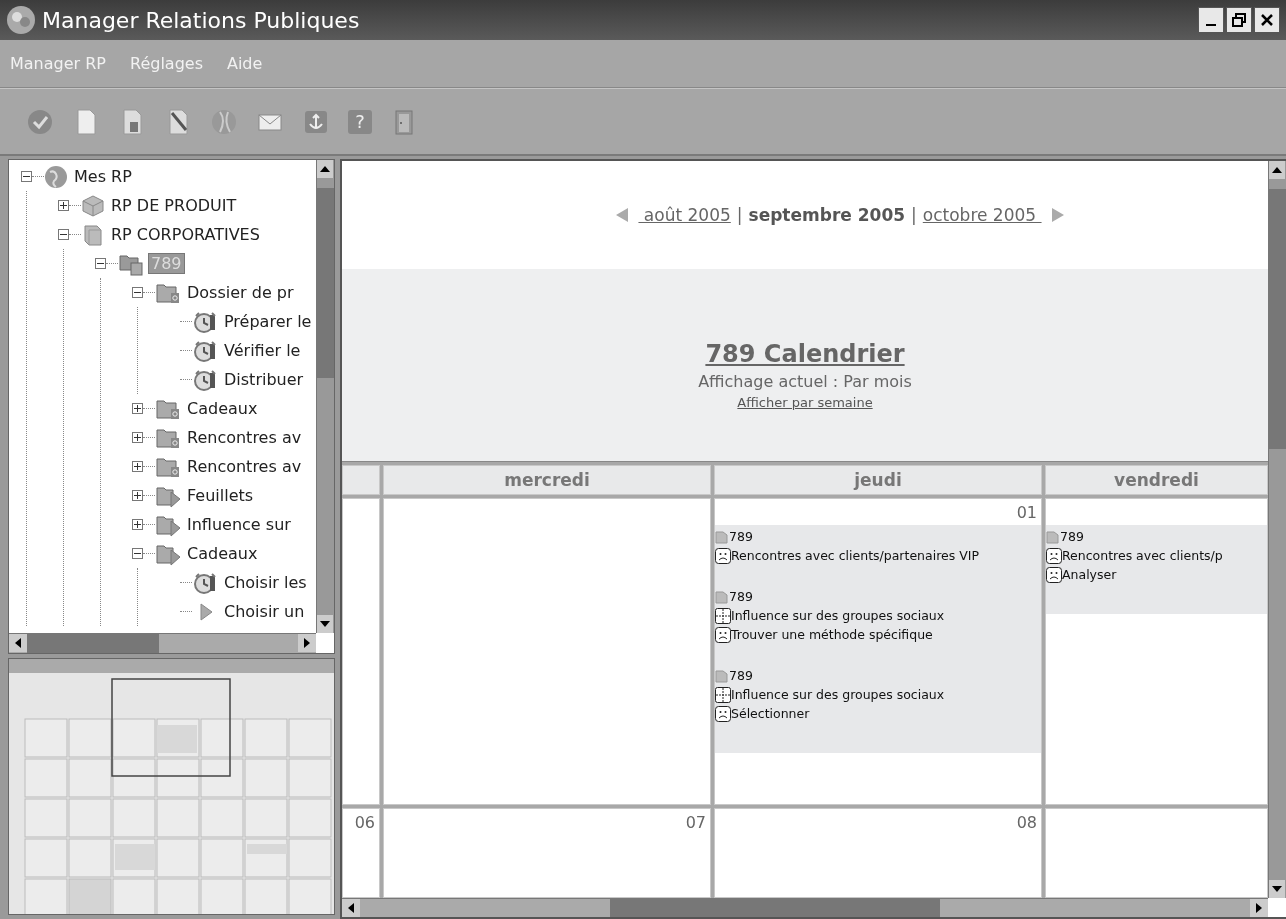 This screenshot has width=1286, height=919. I want to click on week-view-link: Afficher par semaine, so click(805, 402).